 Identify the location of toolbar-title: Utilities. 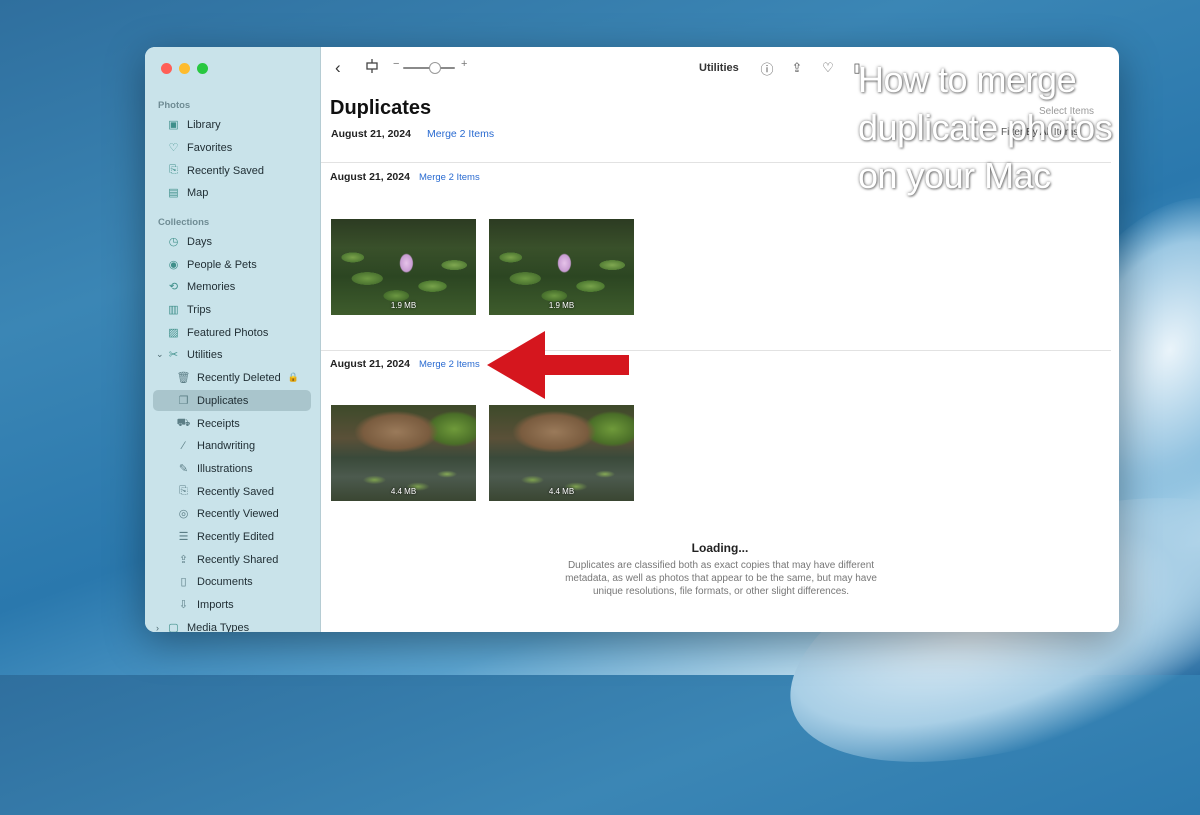
(719, 68).